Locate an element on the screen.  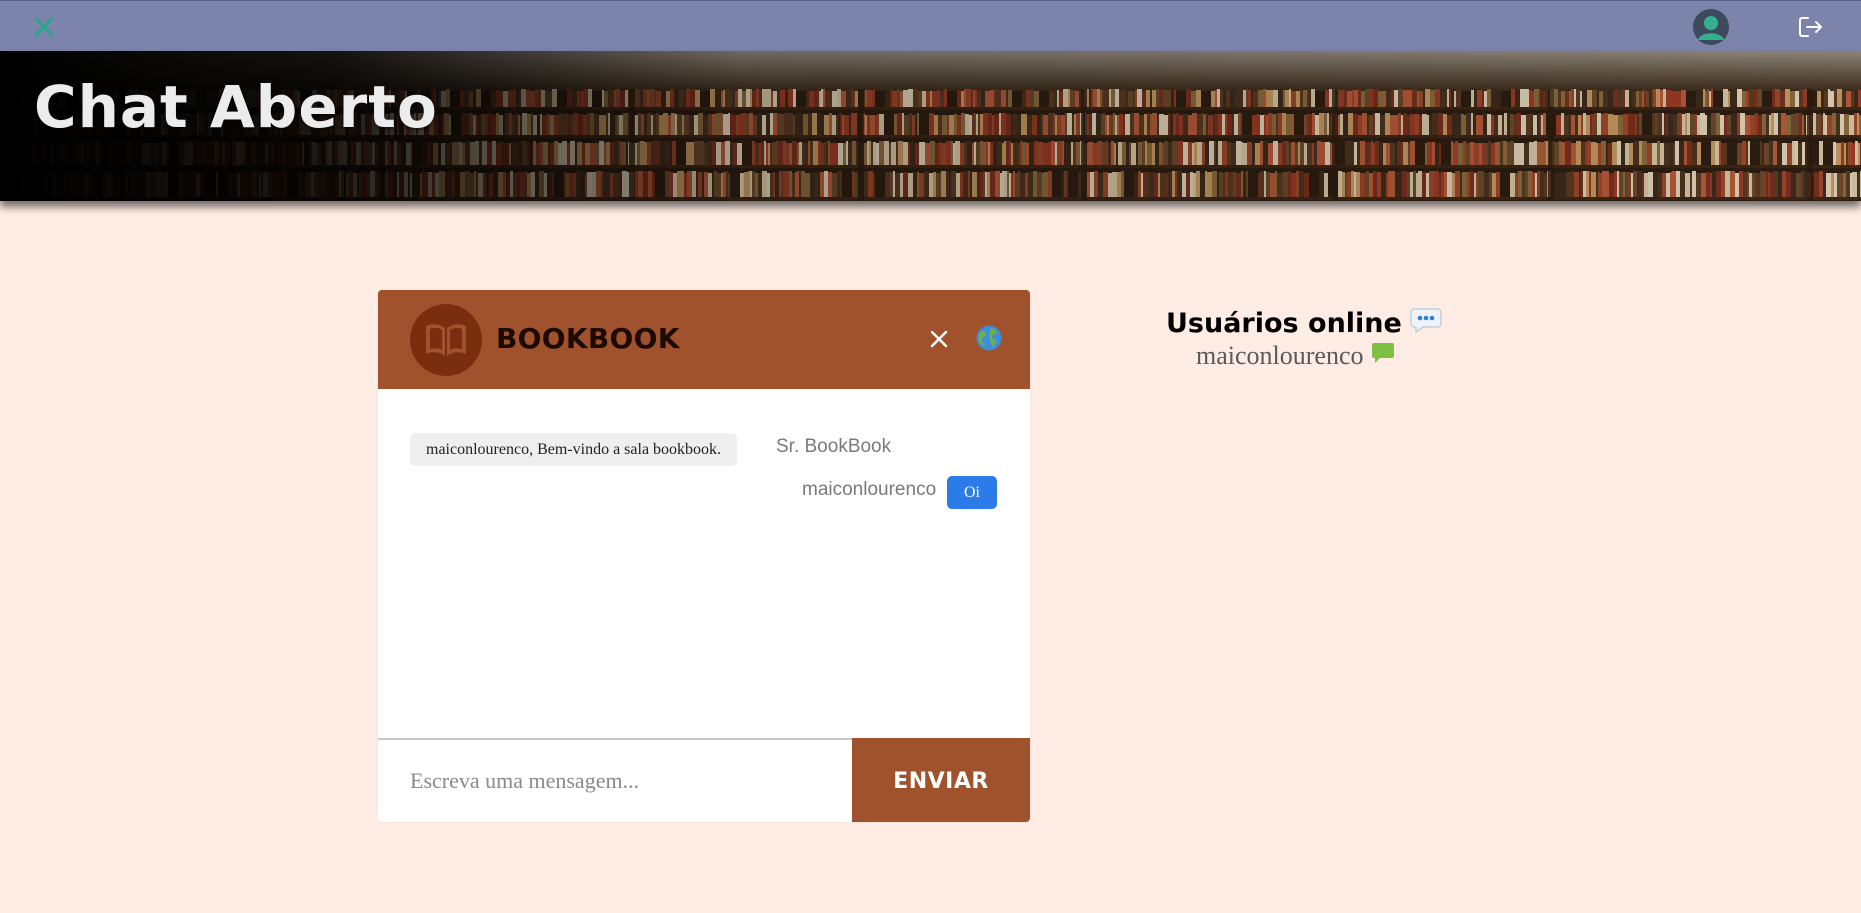
message-sender-incoming: Sr. BookBook is located at coordinates (834, 446).